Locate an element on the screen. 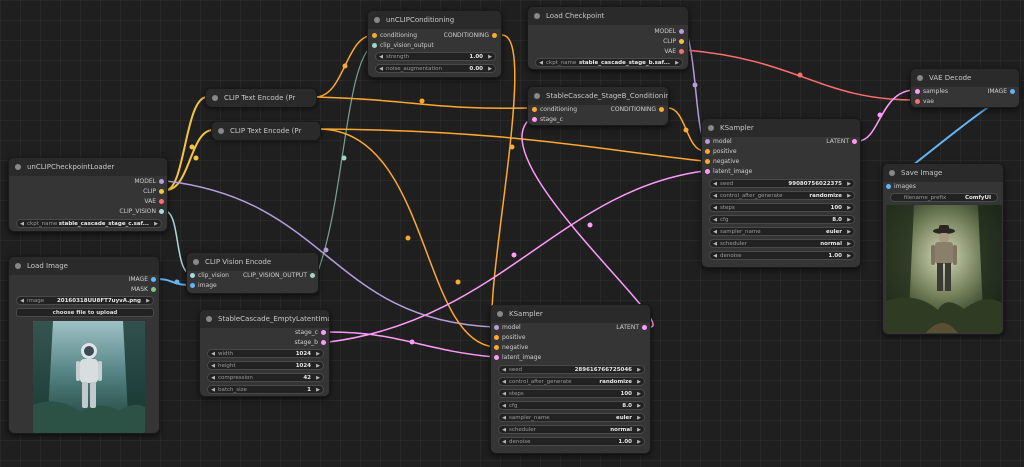 The width and height of the screenshot is (1024, 467). compression-widget: ◀ compression 42 ▶ is located at coordinates (265, 377).